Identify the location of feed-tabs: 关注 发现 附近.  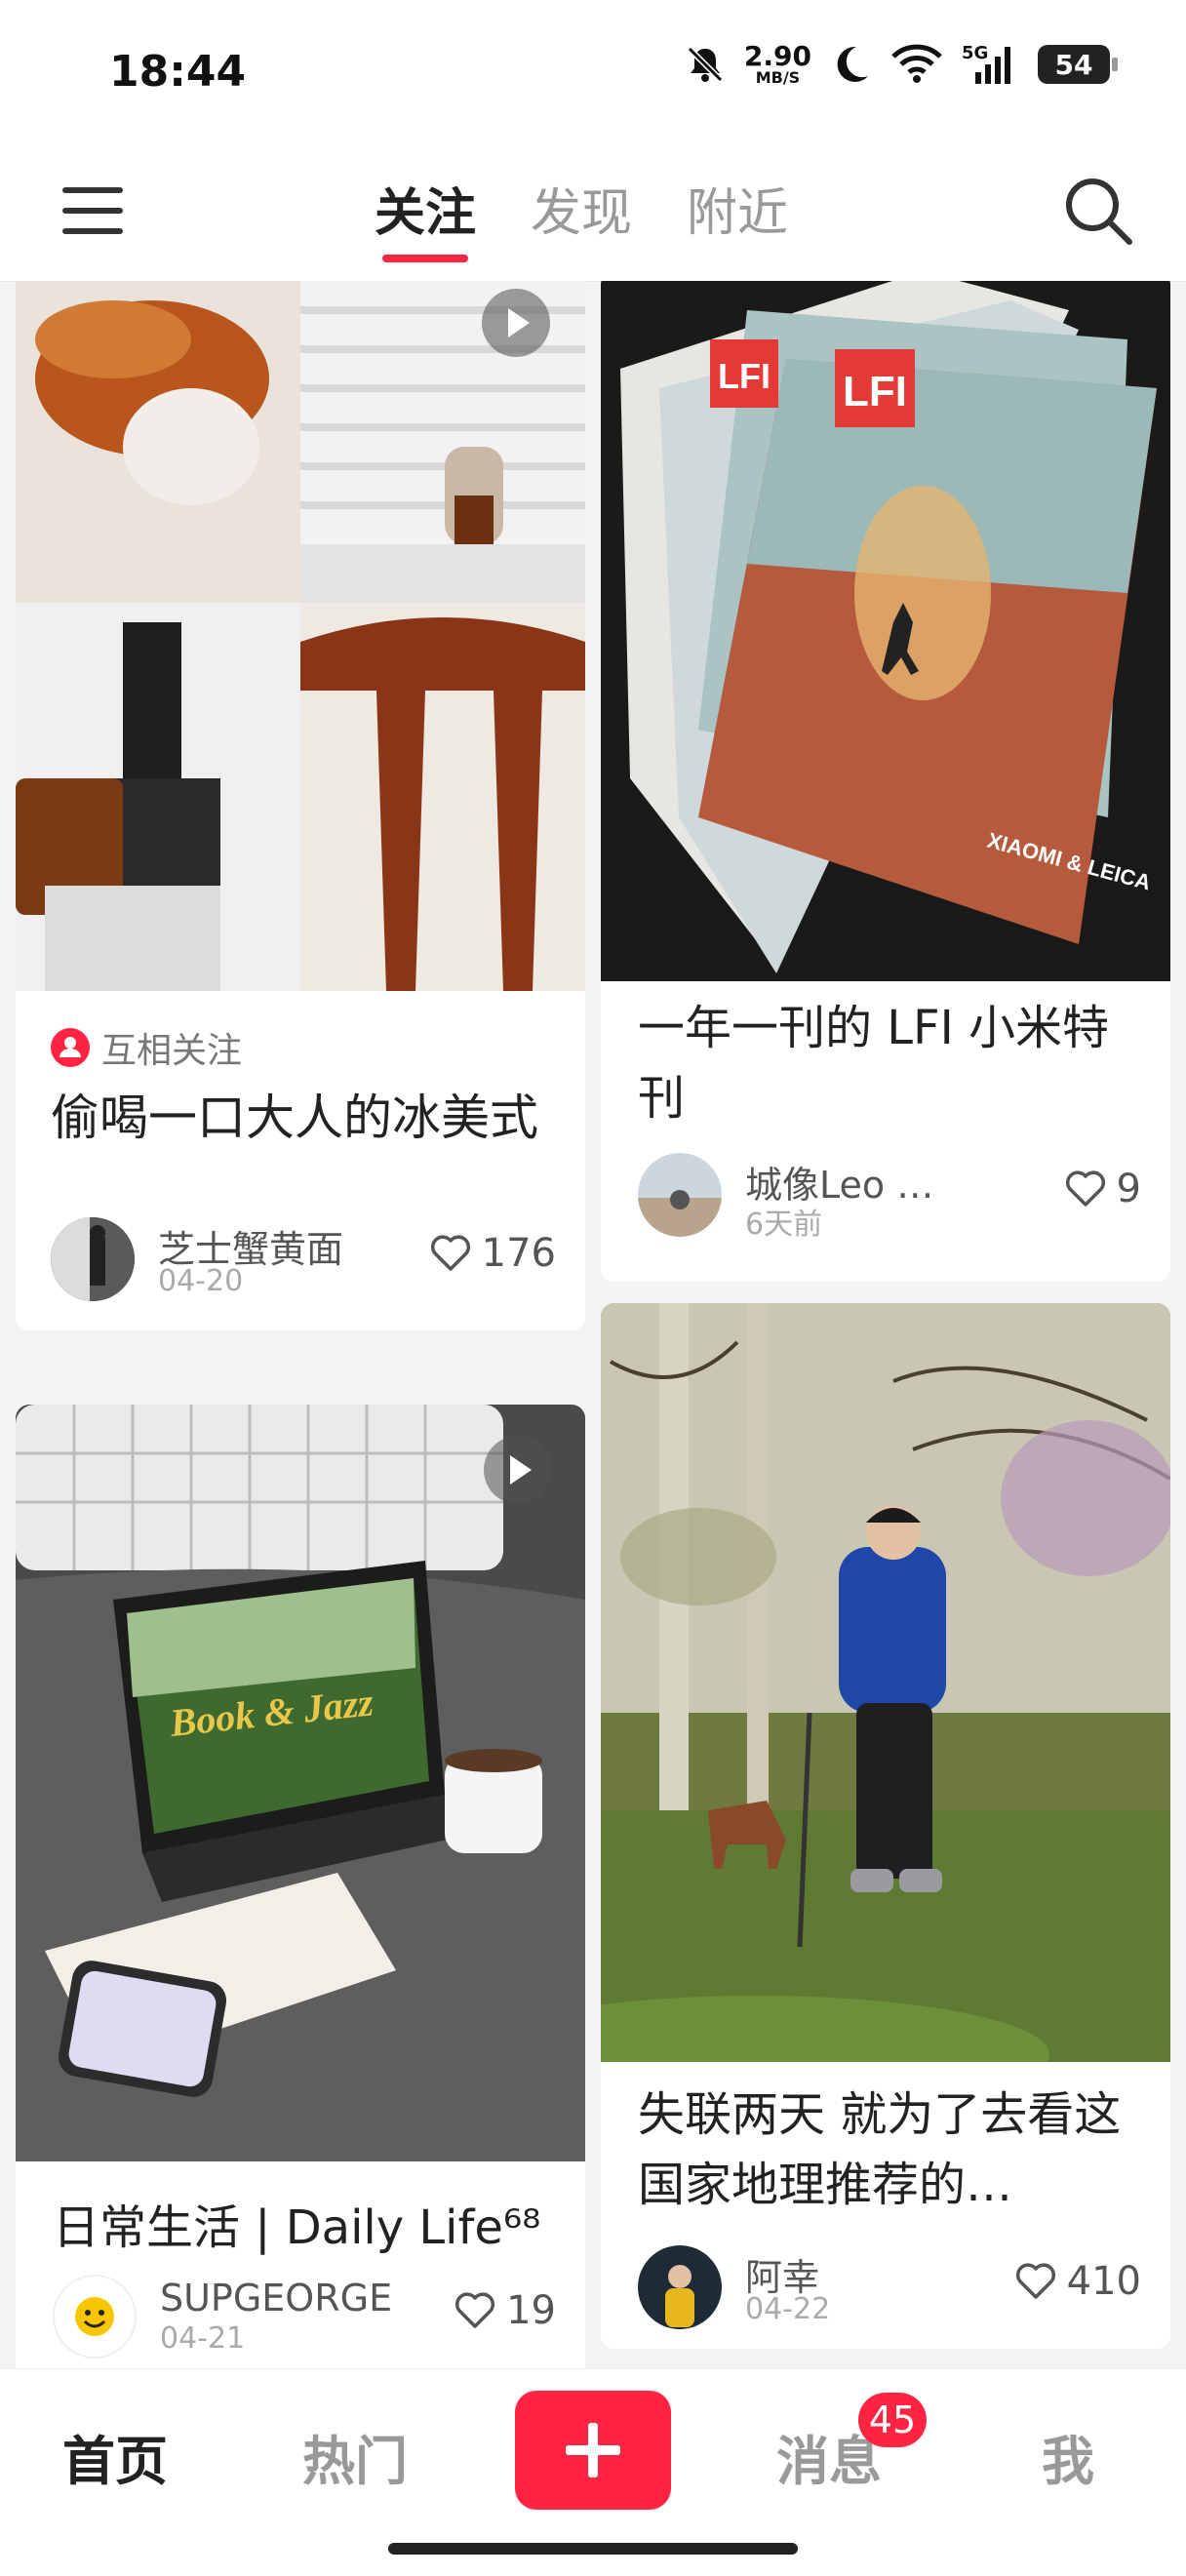
(581, 217).